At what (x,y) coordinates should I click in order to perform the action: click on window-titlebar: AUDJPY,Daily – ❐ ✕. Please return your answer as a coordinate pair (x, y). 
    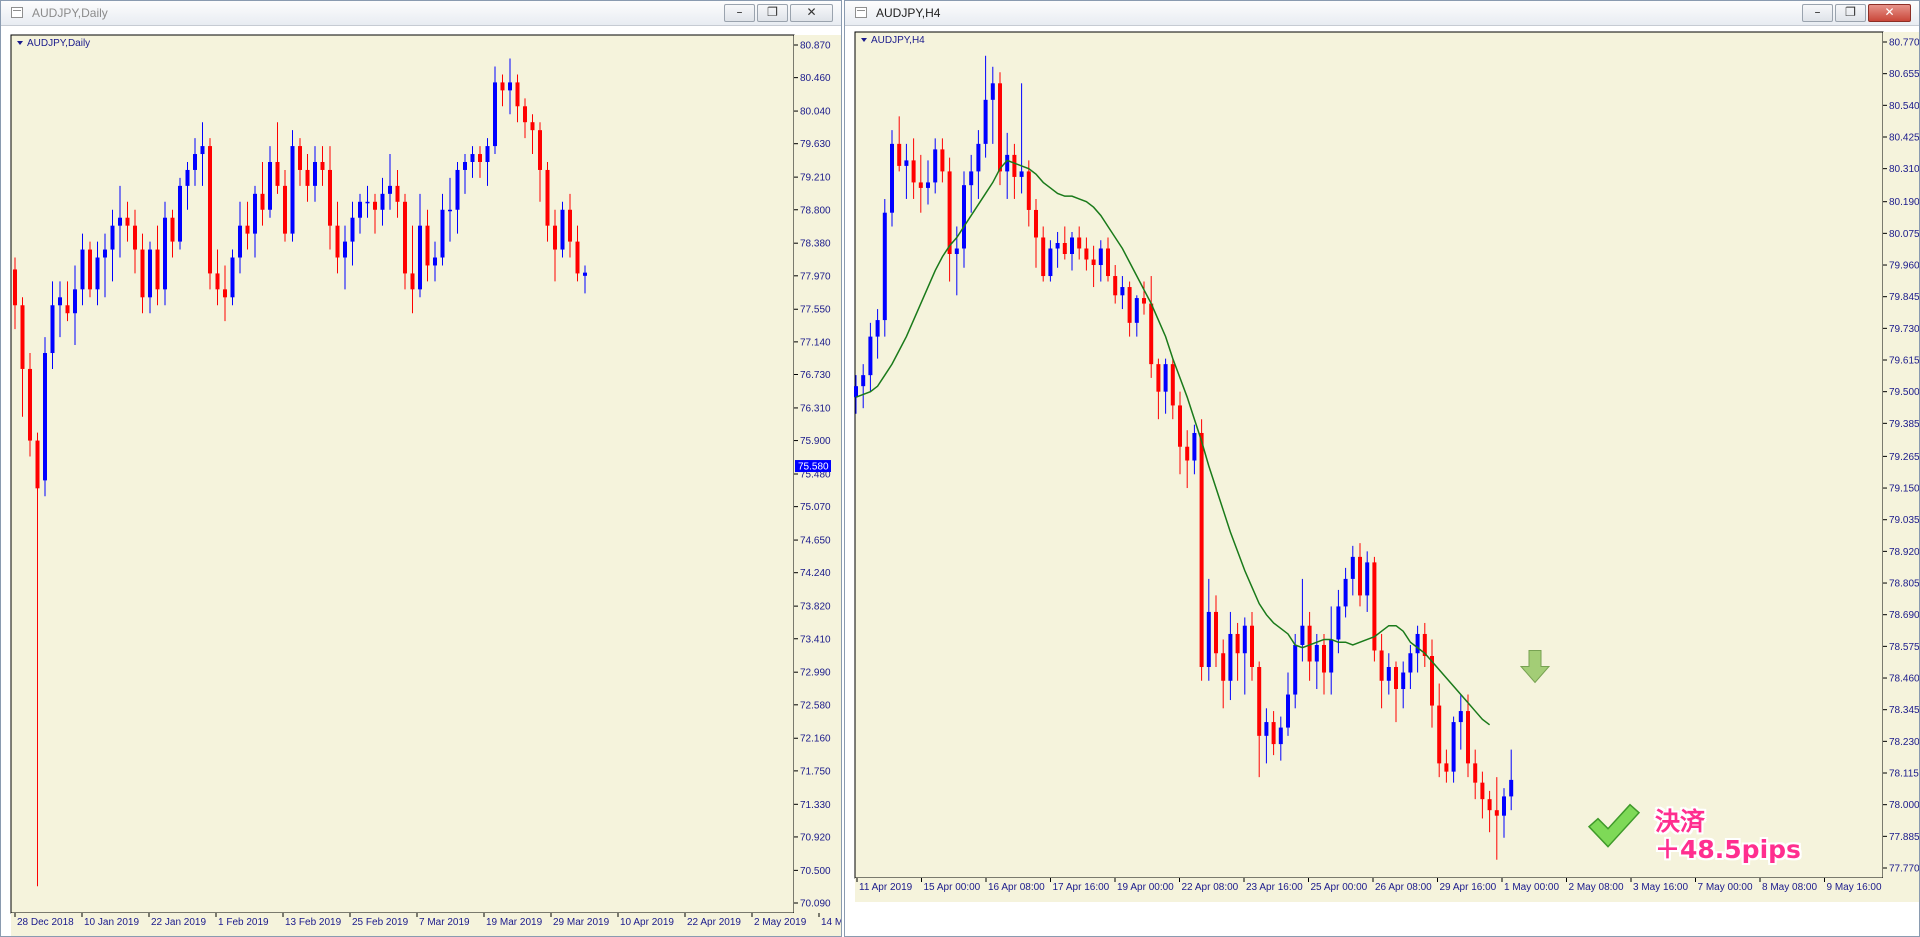
    Looking at the image, I should click on (421, 13).